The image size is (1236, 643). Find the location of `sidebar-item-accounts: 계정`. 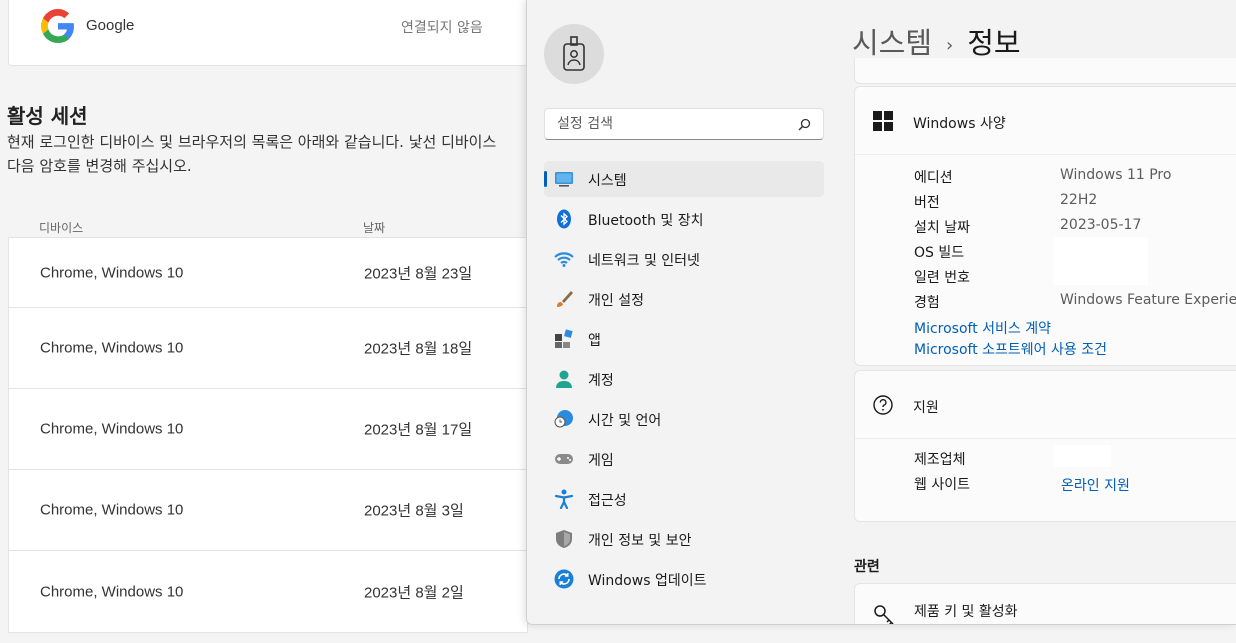

sidebar-item-accounts: 계정 is located at coordinates (684, 379).